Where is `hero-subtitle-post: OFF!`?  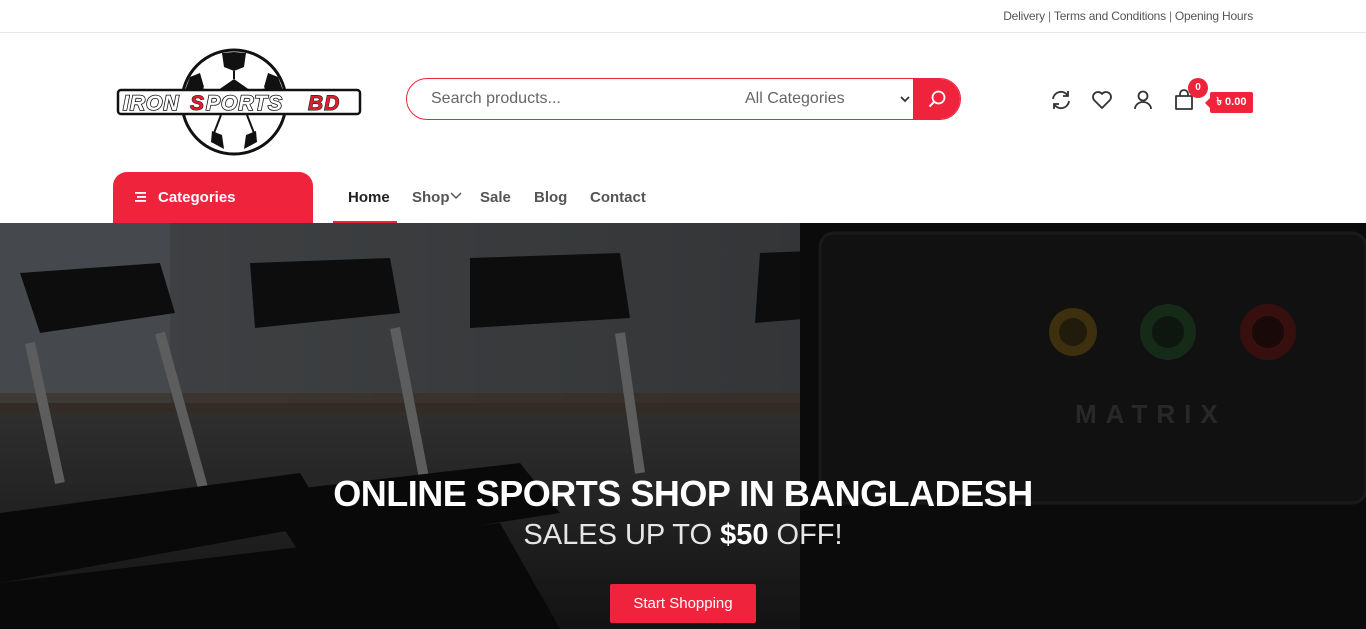
hero-subtitle-post: OFF! is located at coordinates (805, 535).